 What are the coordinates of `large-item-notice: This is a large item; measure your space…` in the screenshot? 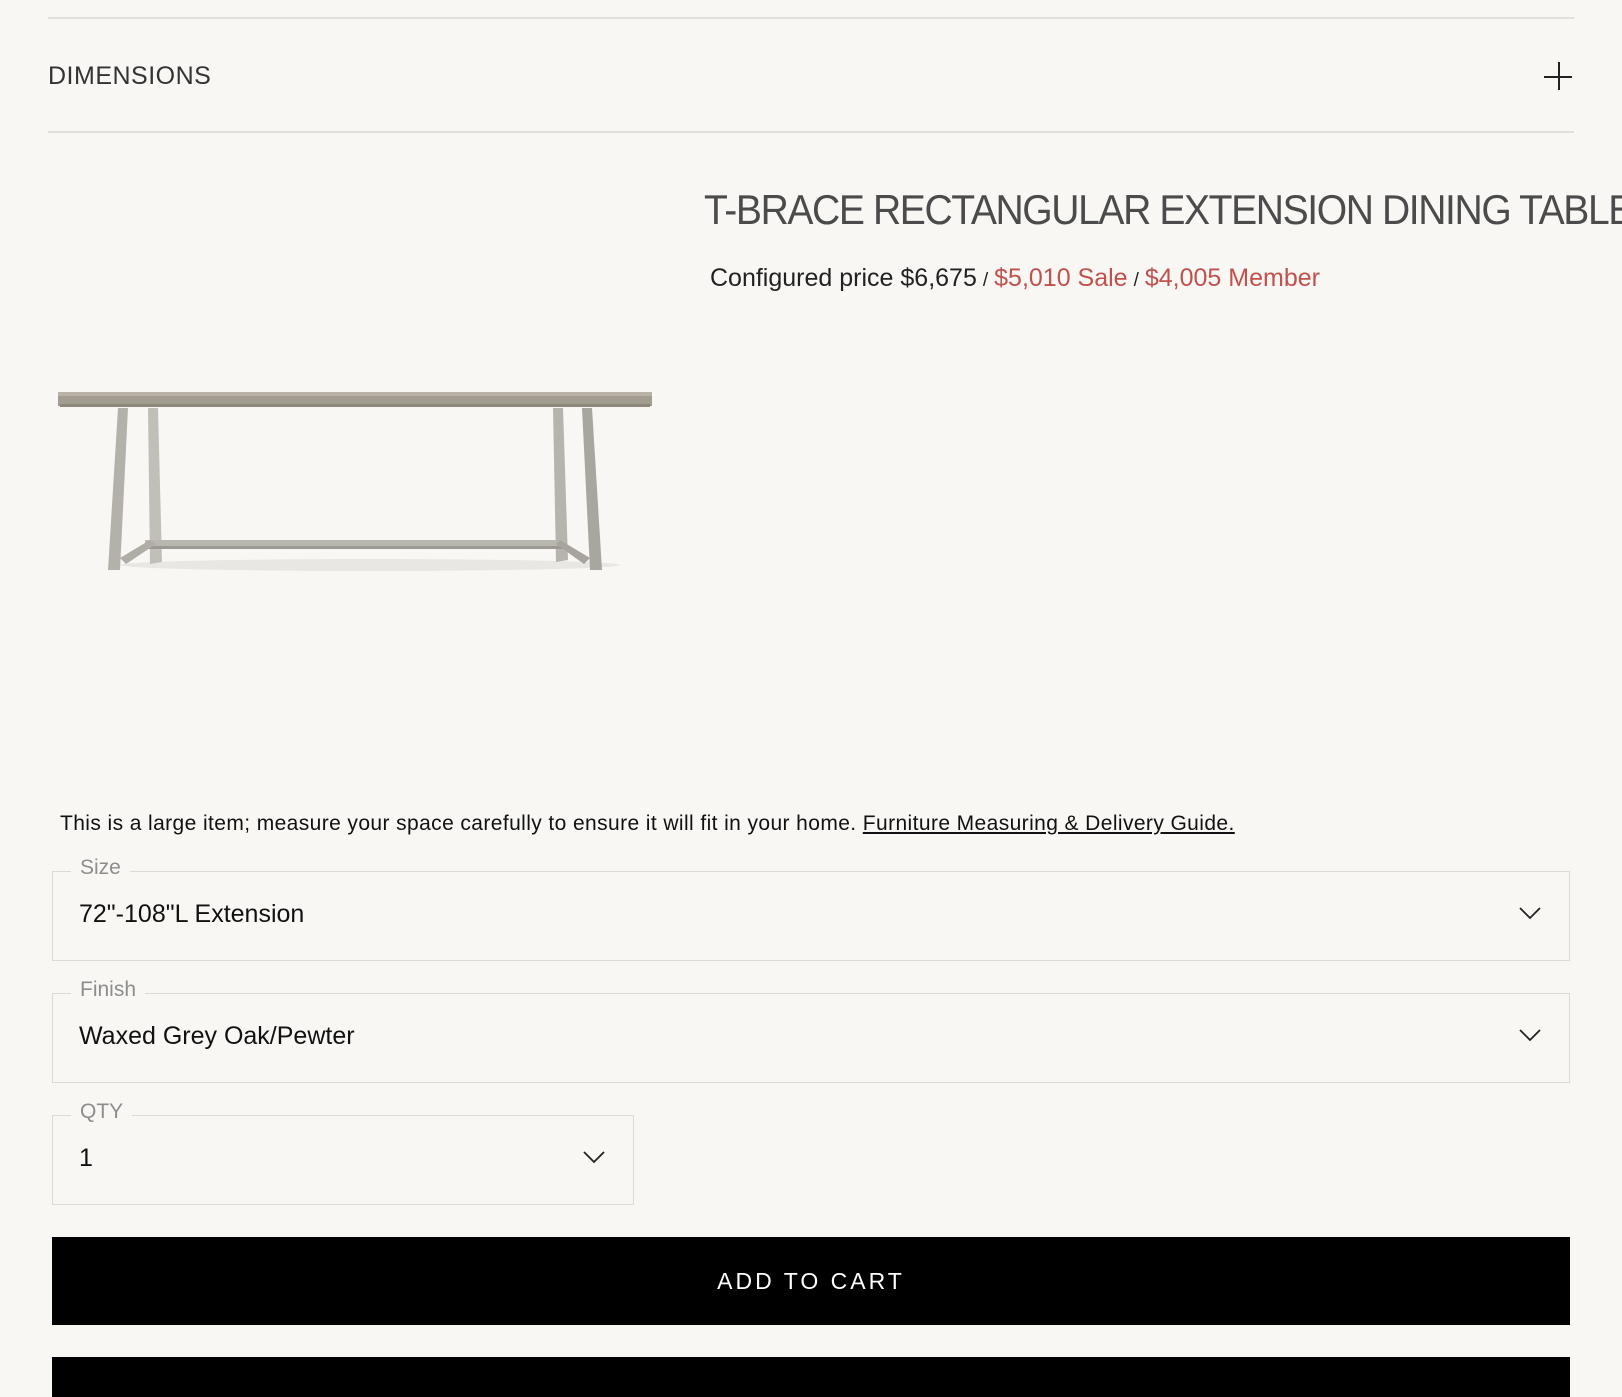 It's located at (647, 824).